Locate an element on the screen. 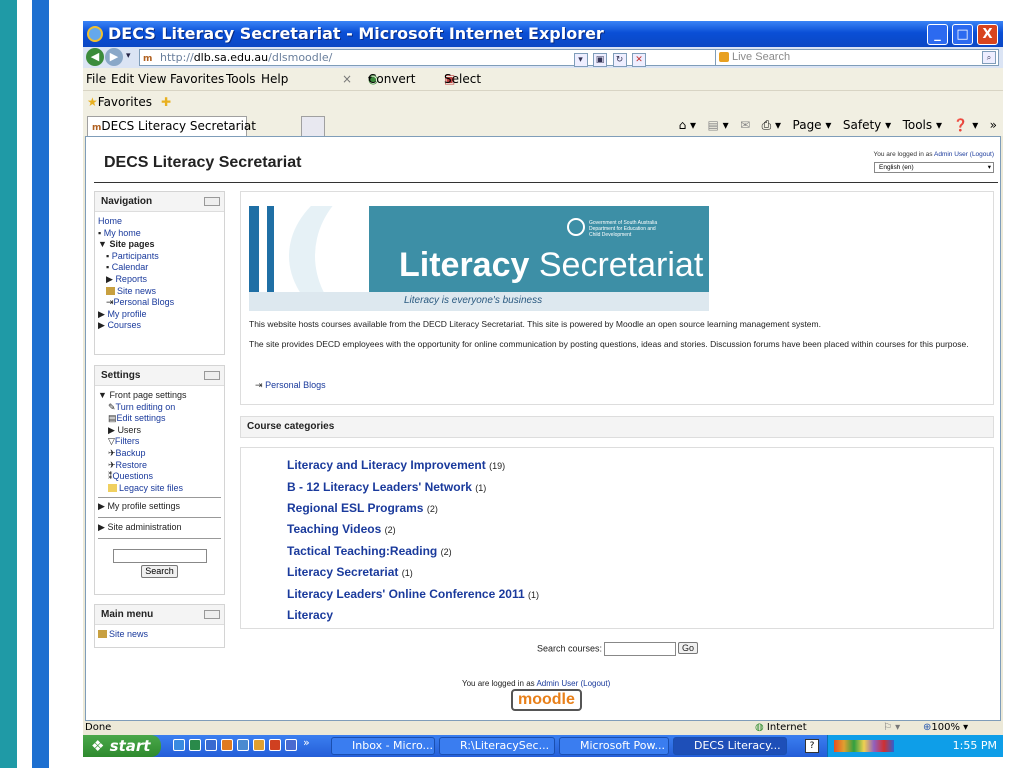 Image resolution: width=1024 pixels, height=768 pixels. user-link: Admin User is located at coordinates (951, 154).